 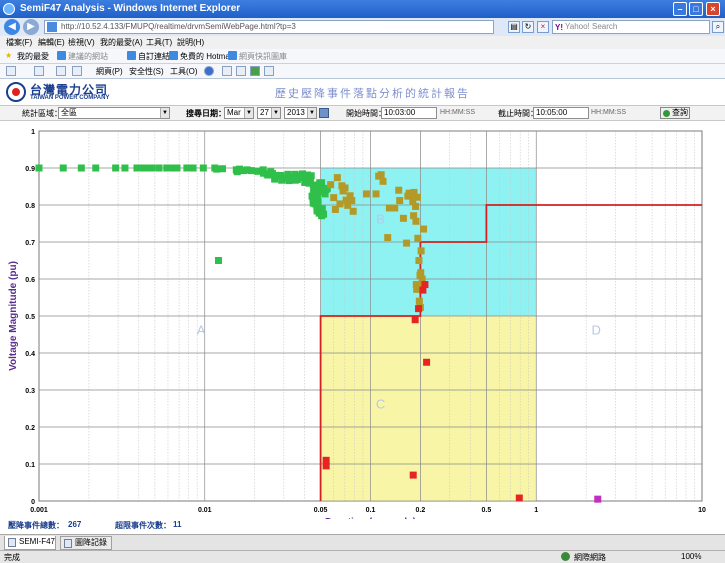 I want to click on onenote-icon, so click(x=241, y=71).